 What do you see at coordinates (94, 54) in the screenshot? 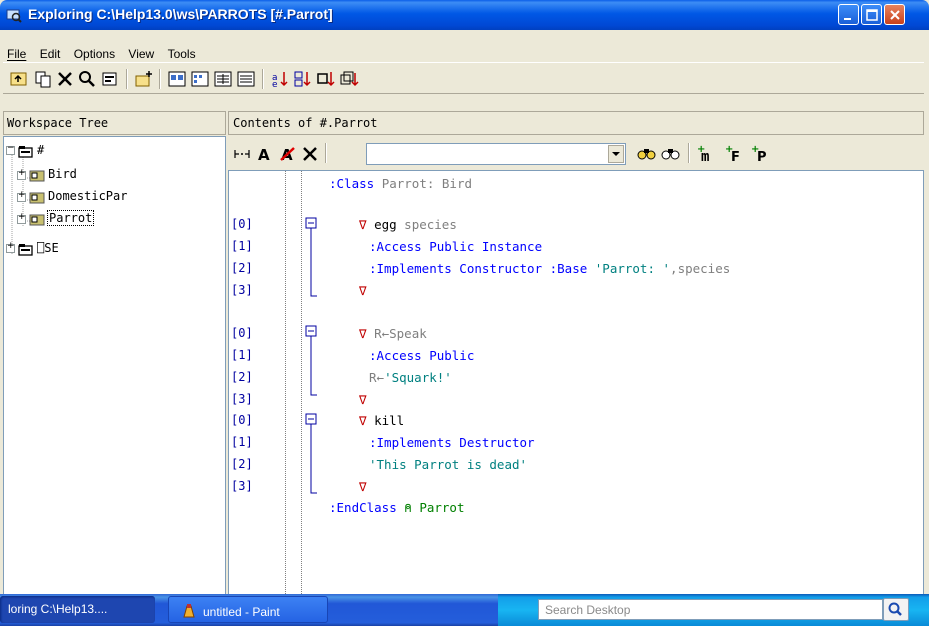
I see `menu-options: Options` at bounding box center [94, 54].